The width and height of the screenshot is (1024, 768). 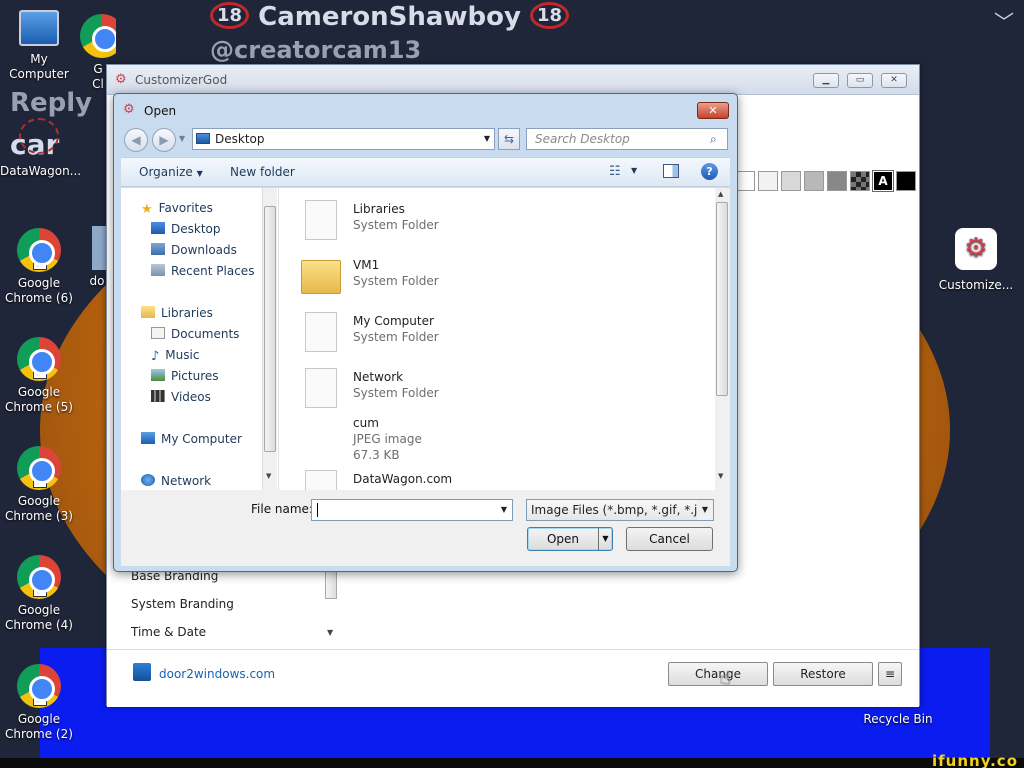 What do you see at coordinates (615, 171) in the screenshot?
I see `view-options-icon: ☷` at bounding box center [615, 171].